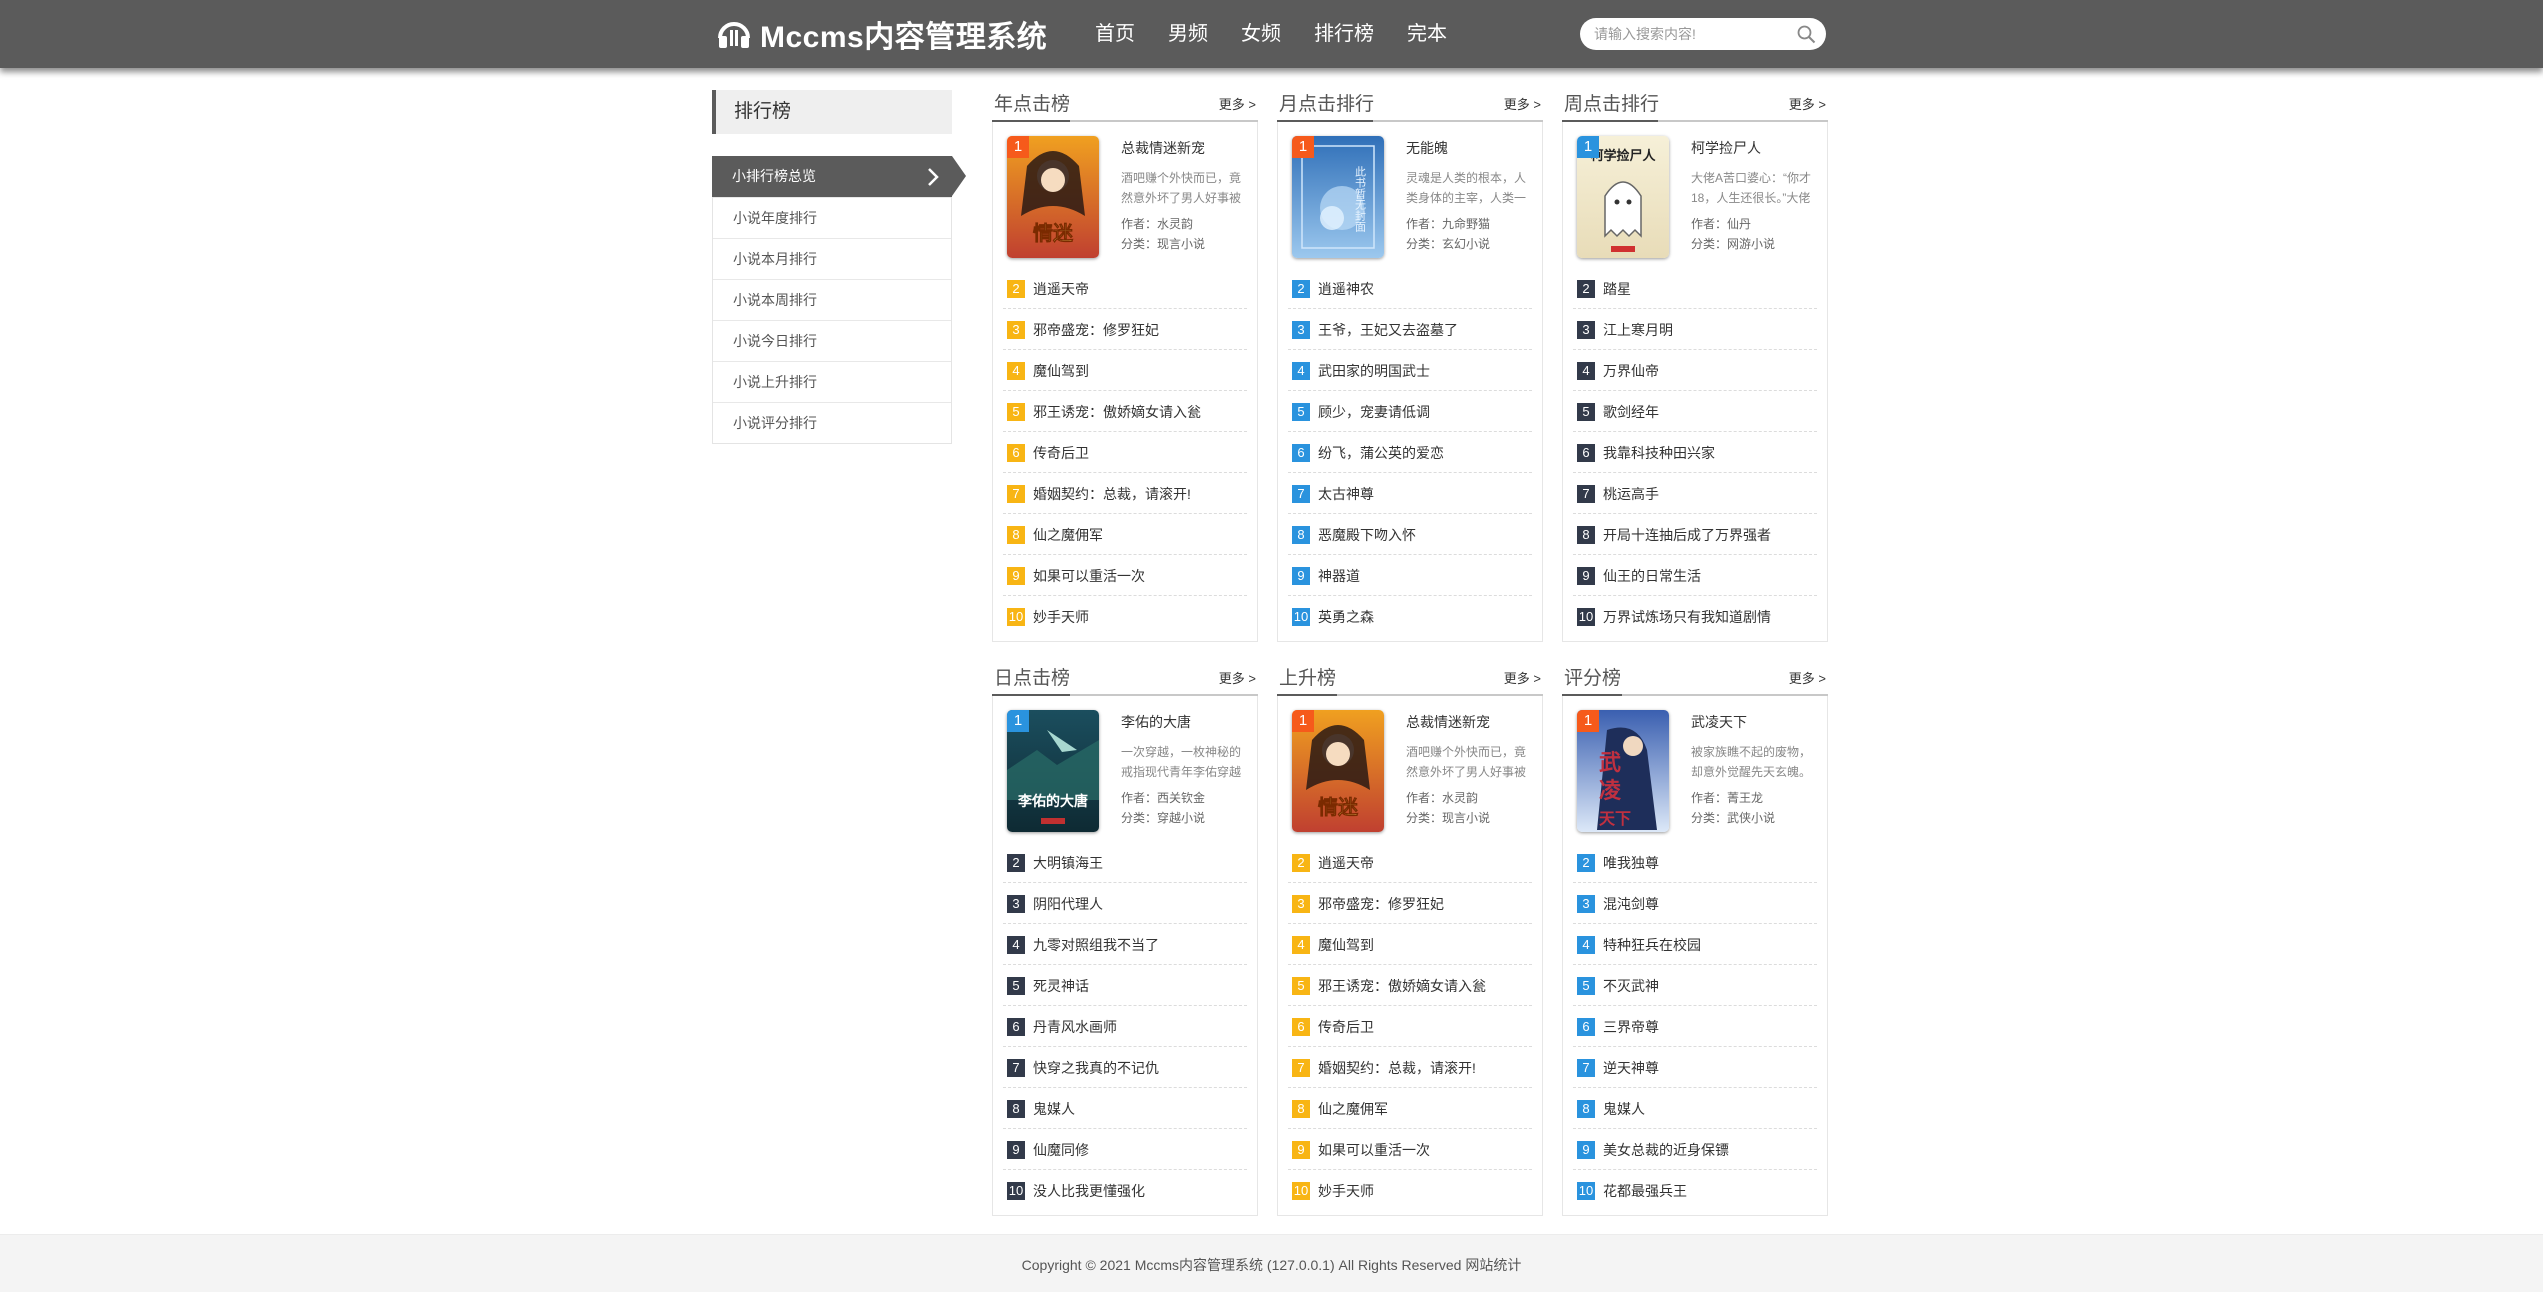 The image size is (2543, 1292). What do you see at coordinates (1695, 903) in the screenshot?
I see `rank-list-item: 3 混沌剑尊` at bounding box center [1695, 903].